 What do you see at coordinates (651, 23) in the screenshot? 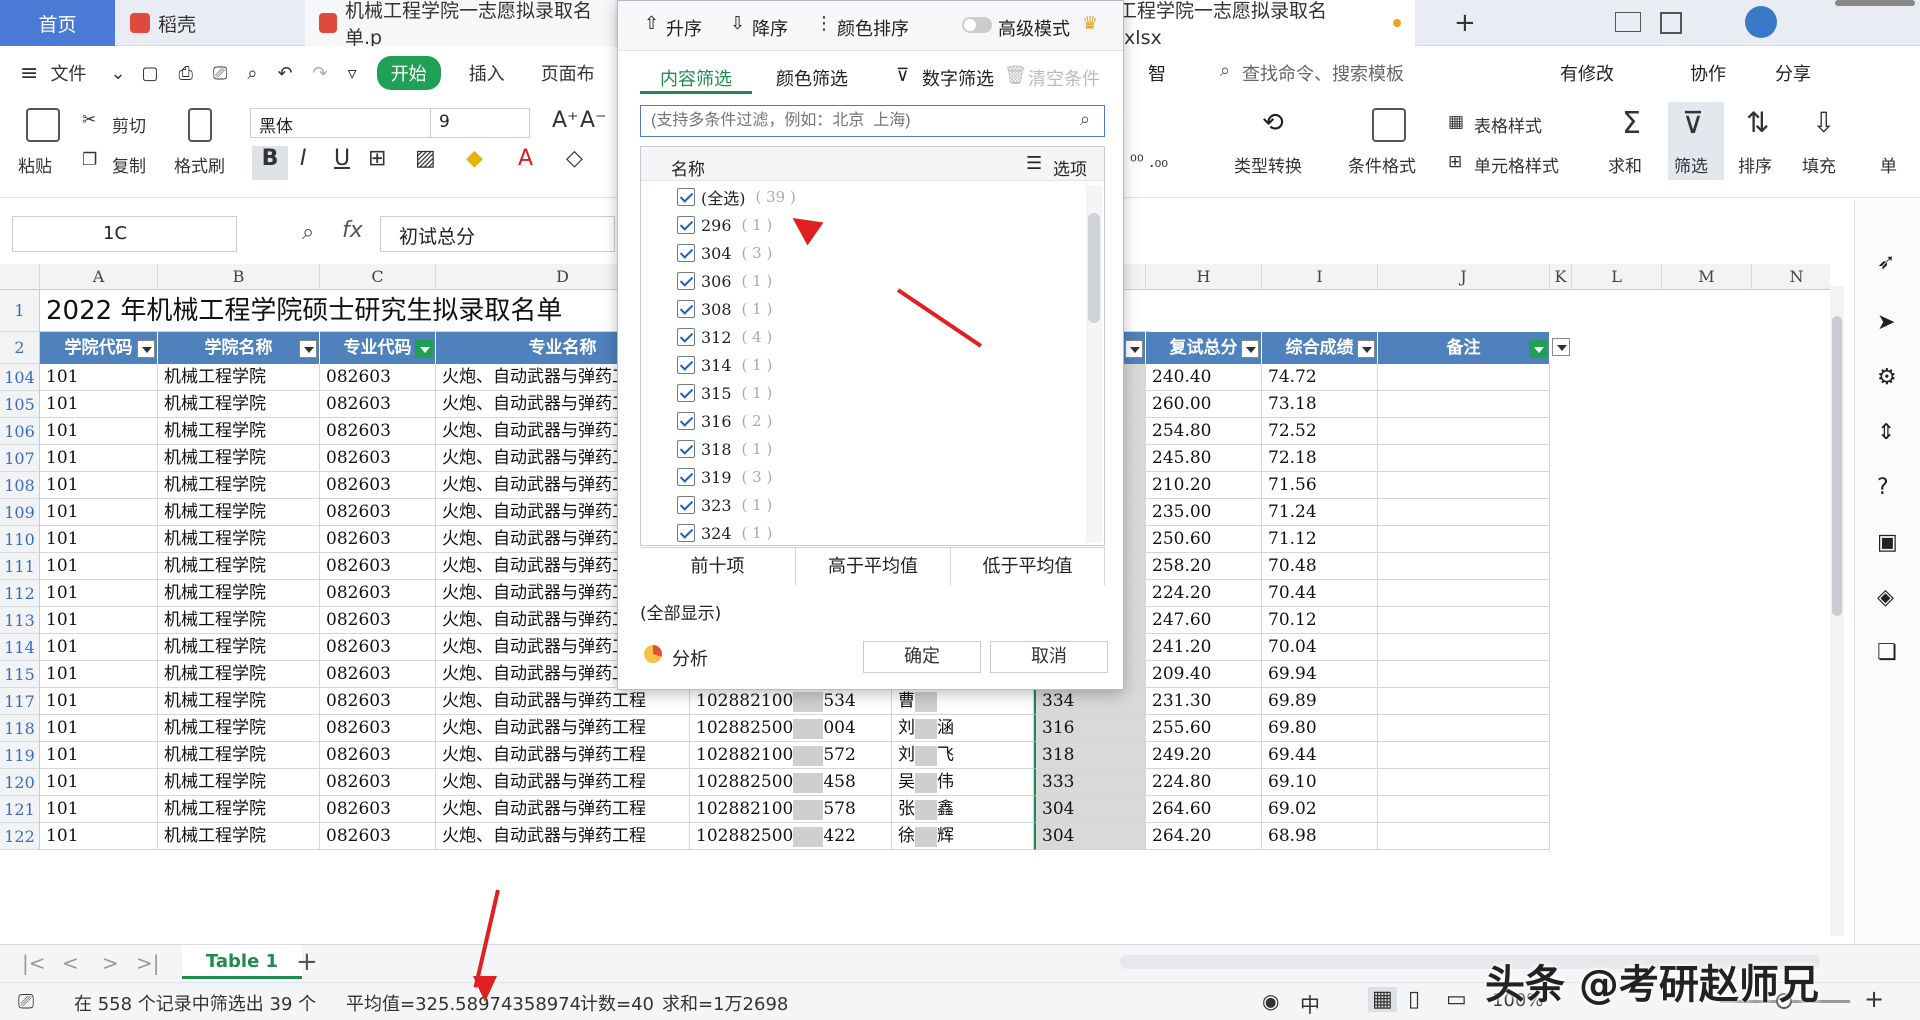
I see `sort-asc-icon: ⇧` at bounding box center [651, 23].